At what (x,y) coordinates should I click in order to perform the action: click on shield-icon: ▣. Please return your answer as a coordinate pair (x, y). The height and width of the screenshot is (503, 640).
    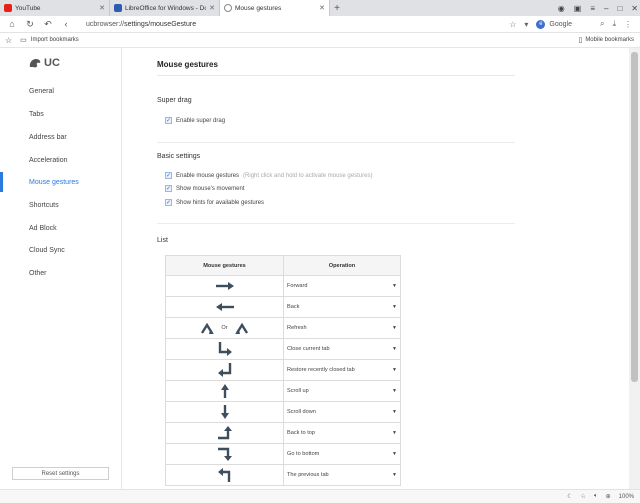
    Looking at the image, I should click on (578, 8).